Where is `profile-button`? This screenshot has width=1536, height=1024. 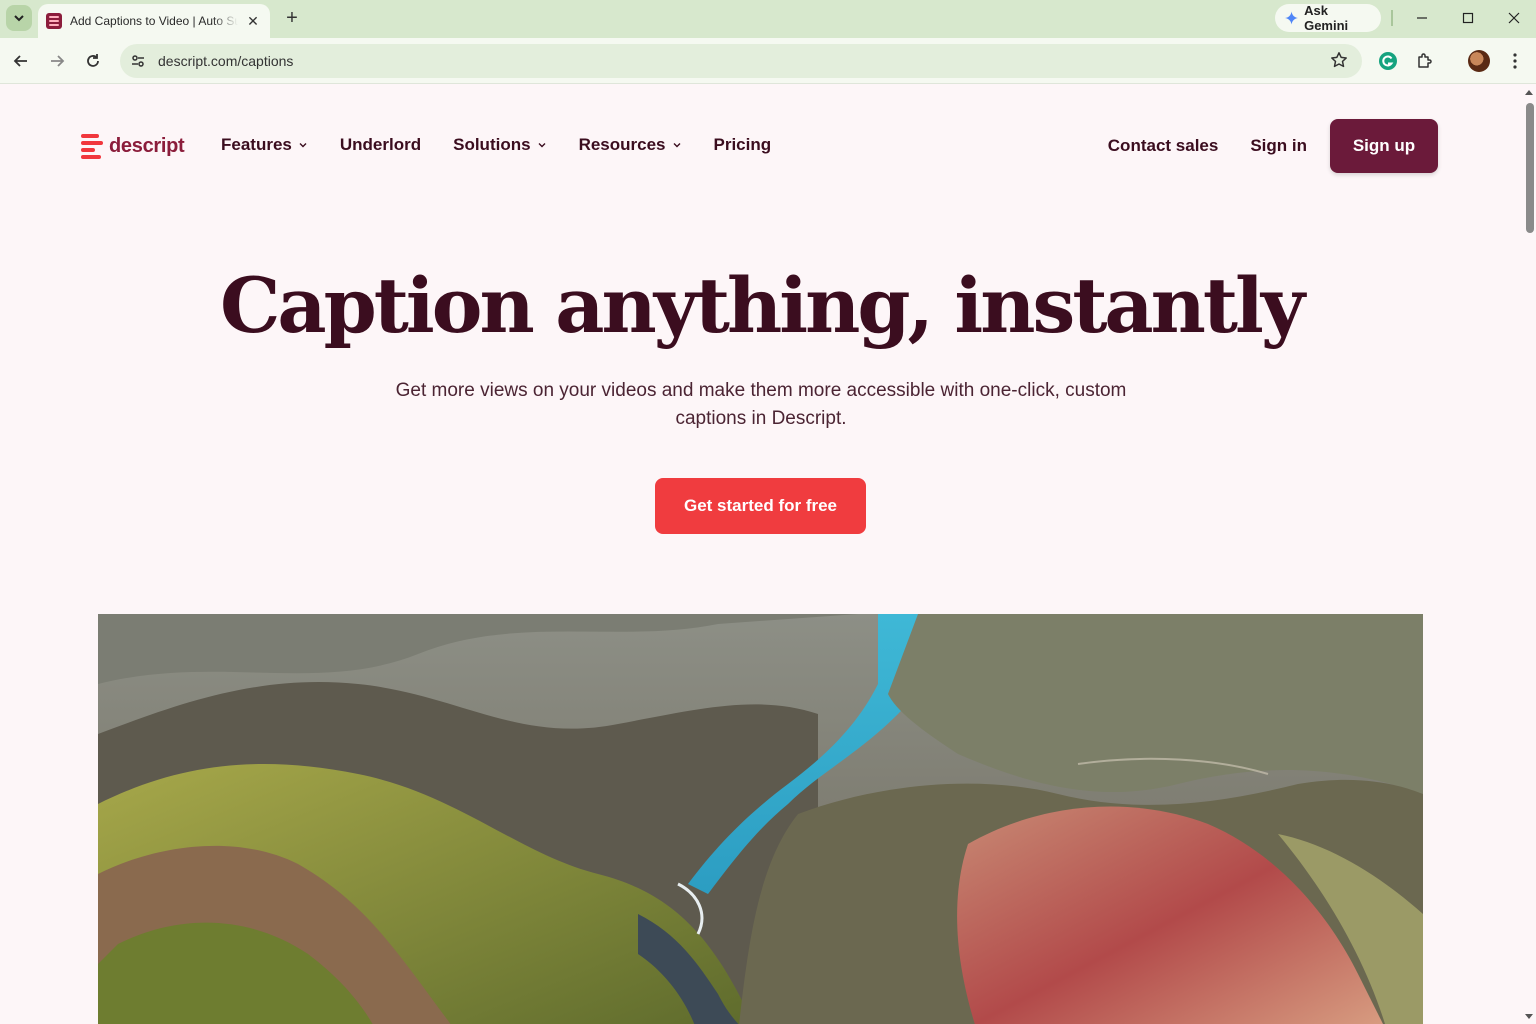 profile-button is located at coordinates (1479, 61).